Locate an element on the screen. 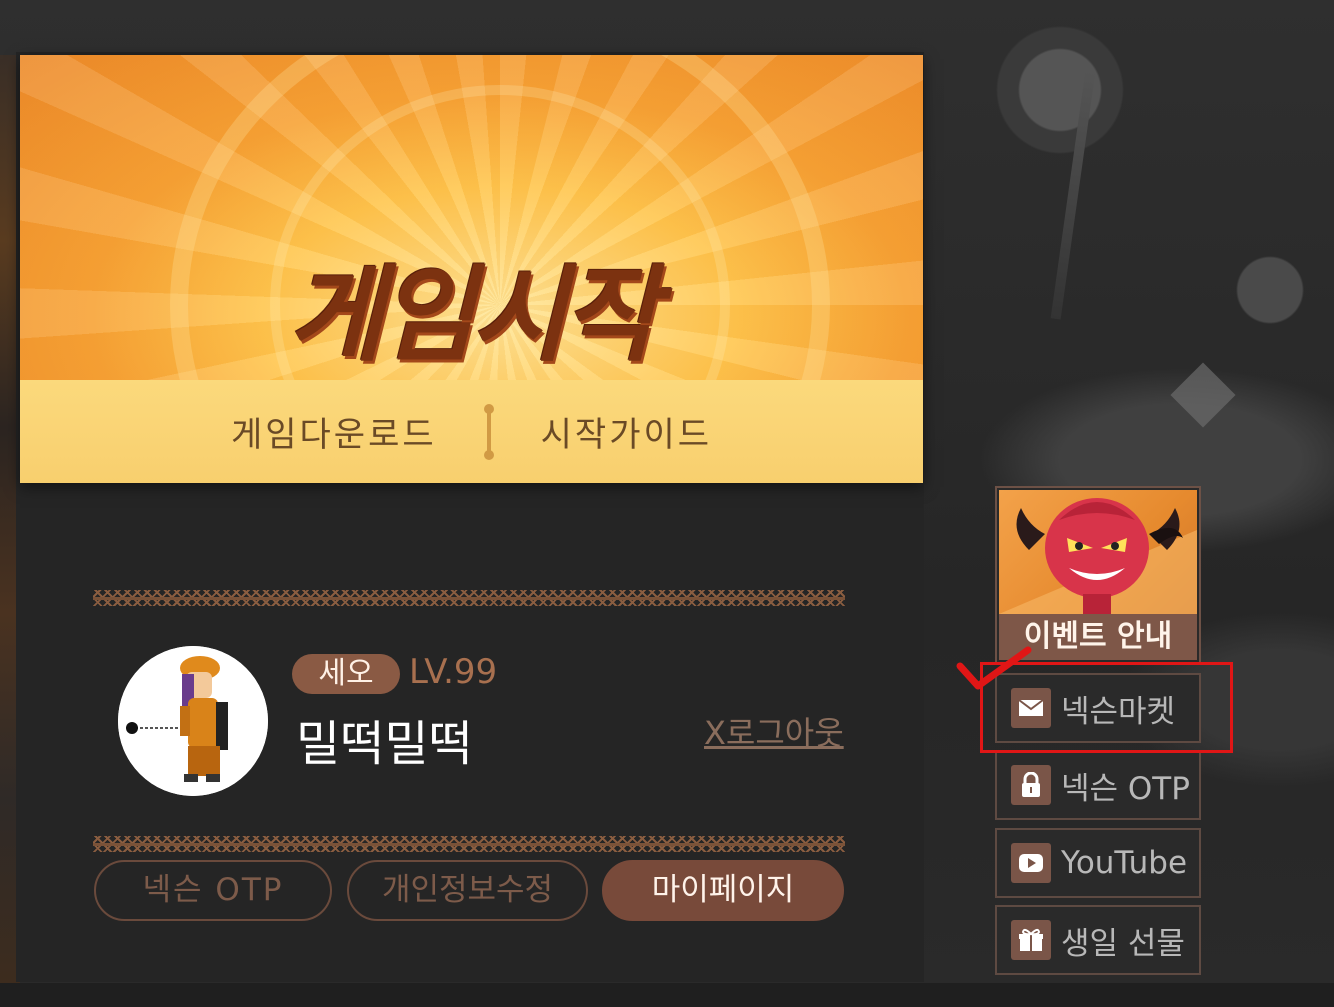 Image resolution: width=1334 pixels, height=1007 pixels. youtube-button: YouTube is located at coordinates (1098, 863).